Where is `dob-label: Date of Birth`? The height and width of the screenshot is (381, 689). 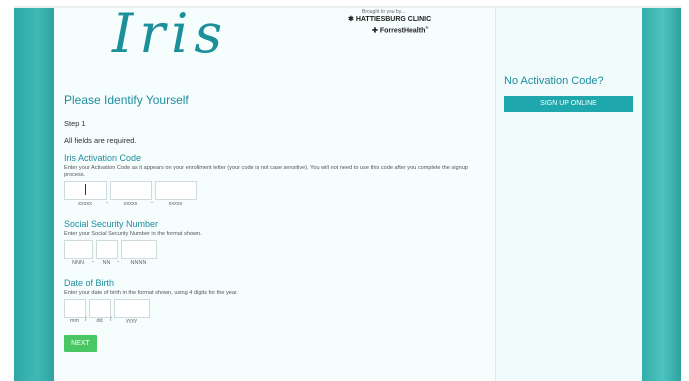
dob-label: Date of Birth is located at coordinates (89, 283).